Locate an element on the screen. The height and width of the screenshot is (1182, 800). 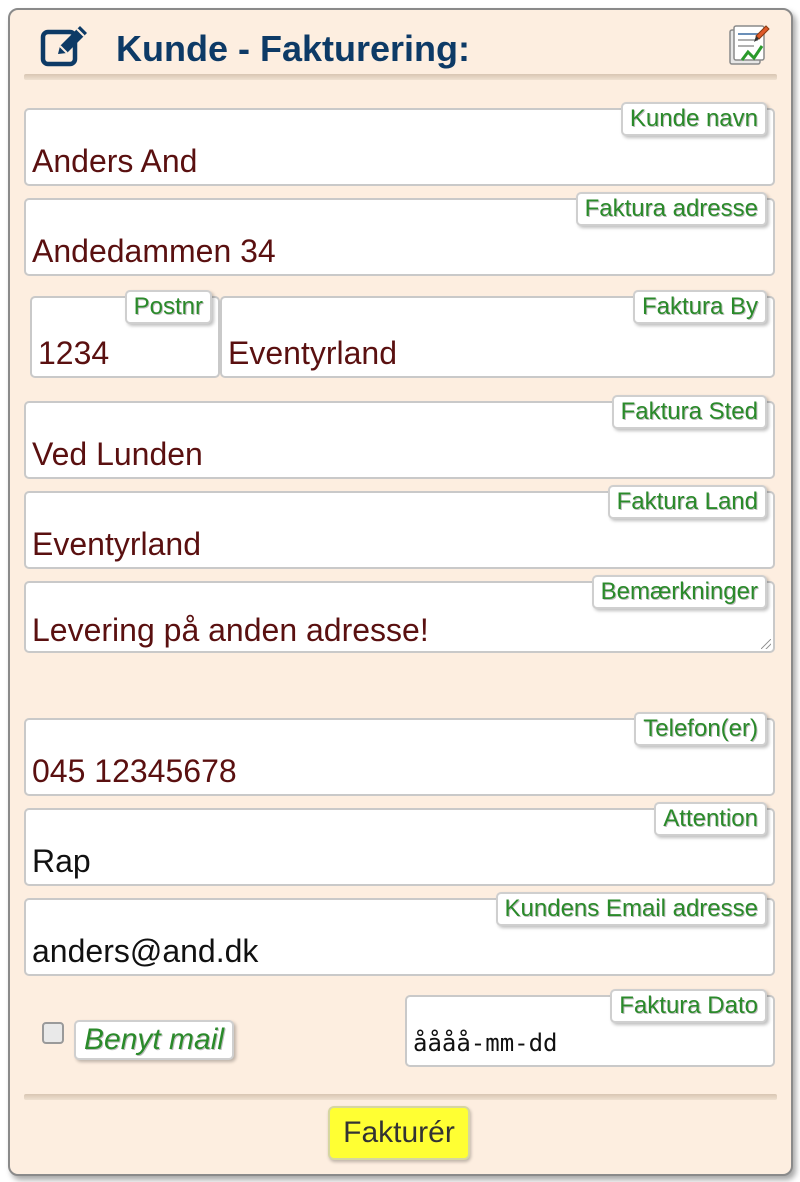
invoice-place-label: Faktura Sted is located at coordinates (689, 412).